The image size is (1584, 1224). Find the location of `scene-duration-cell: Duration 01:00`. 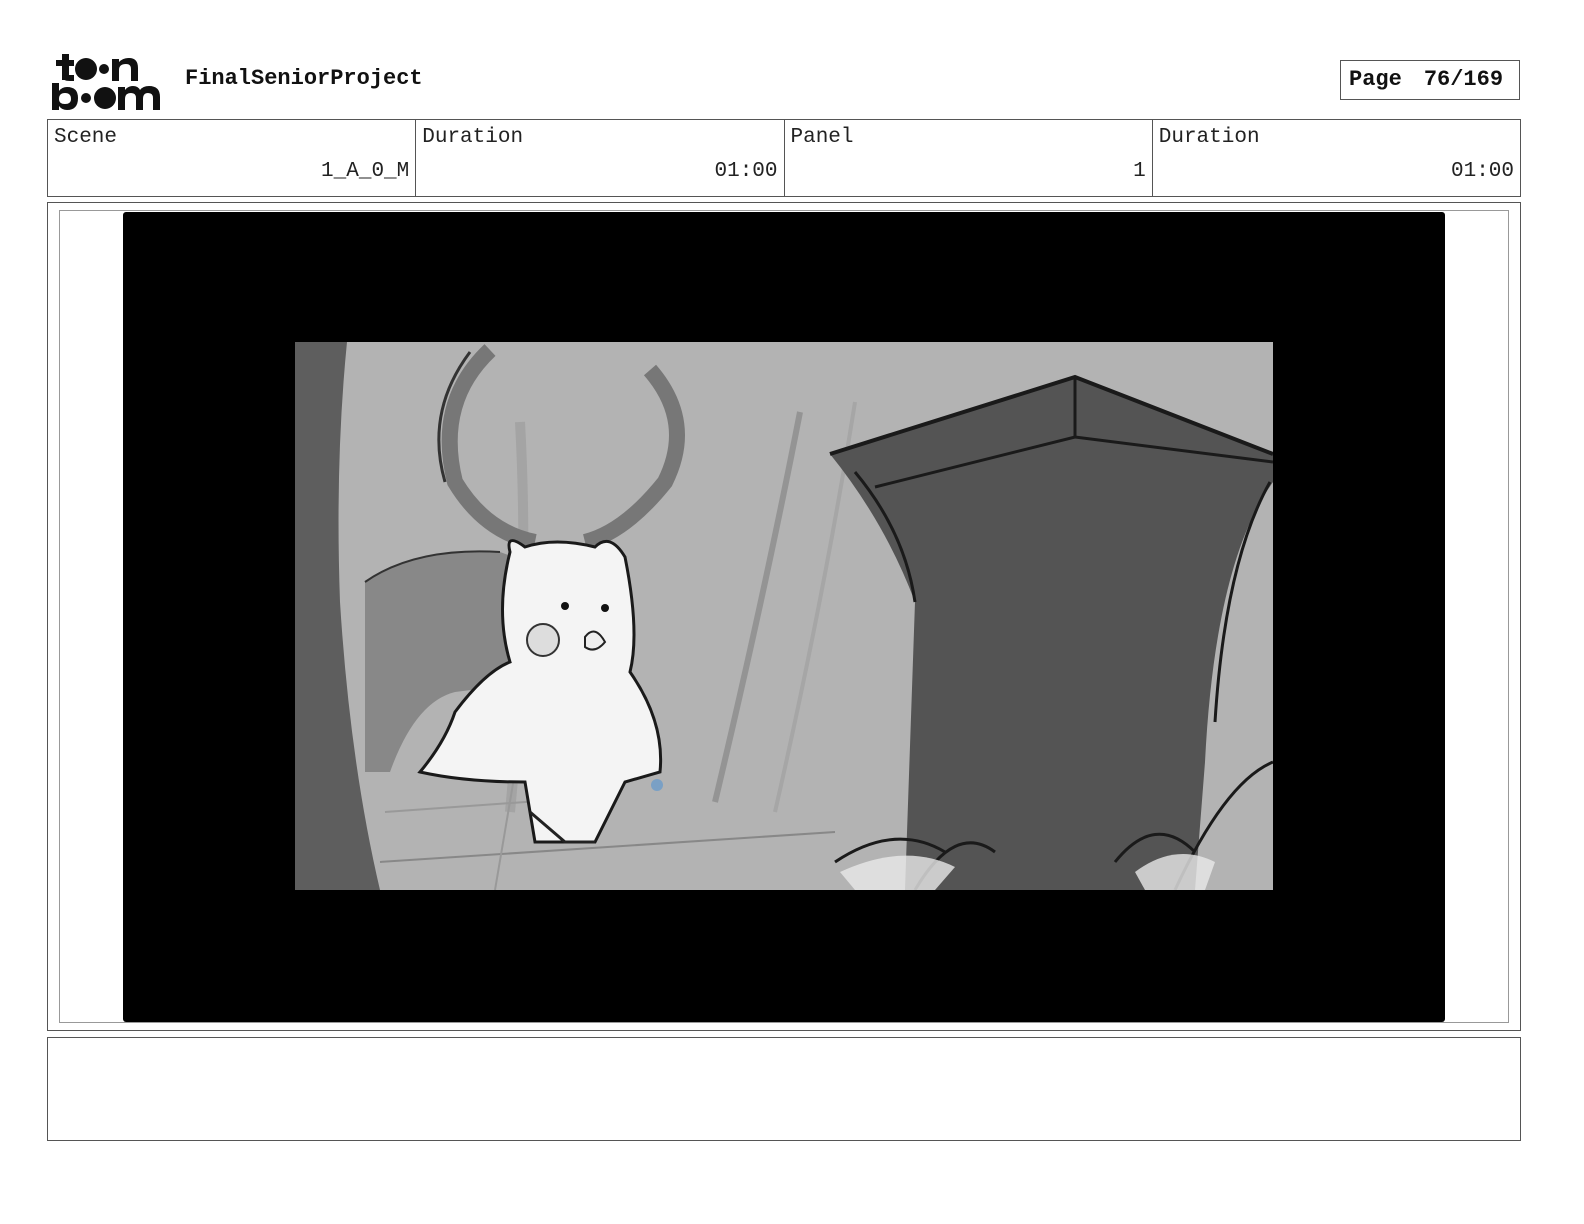

scene-duration-cell: Duration 01:00 is located at coordinates (600, 158).